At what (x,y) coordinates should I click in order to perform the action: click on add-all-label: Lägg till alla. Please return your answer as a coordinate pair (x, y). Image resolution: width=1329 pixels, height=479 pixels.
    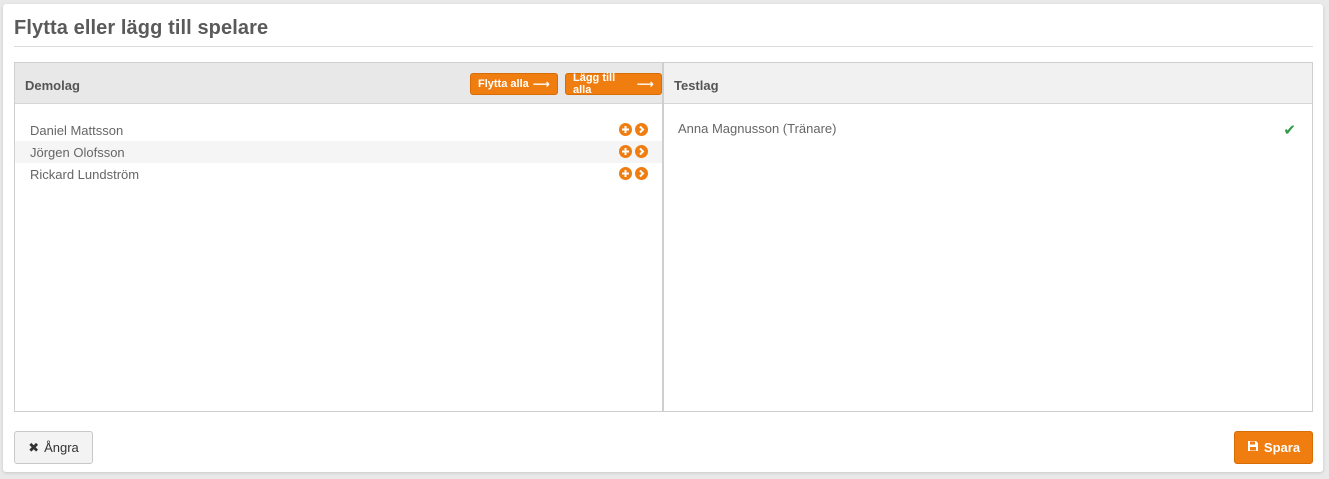
    Looking at the image, I should click on (594, 84).